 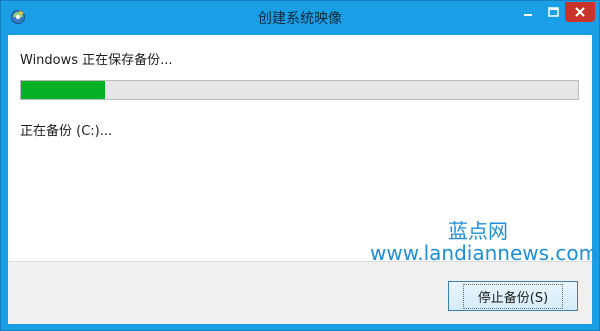 I want to click on maximize-icon, so click(x=553, y=12).